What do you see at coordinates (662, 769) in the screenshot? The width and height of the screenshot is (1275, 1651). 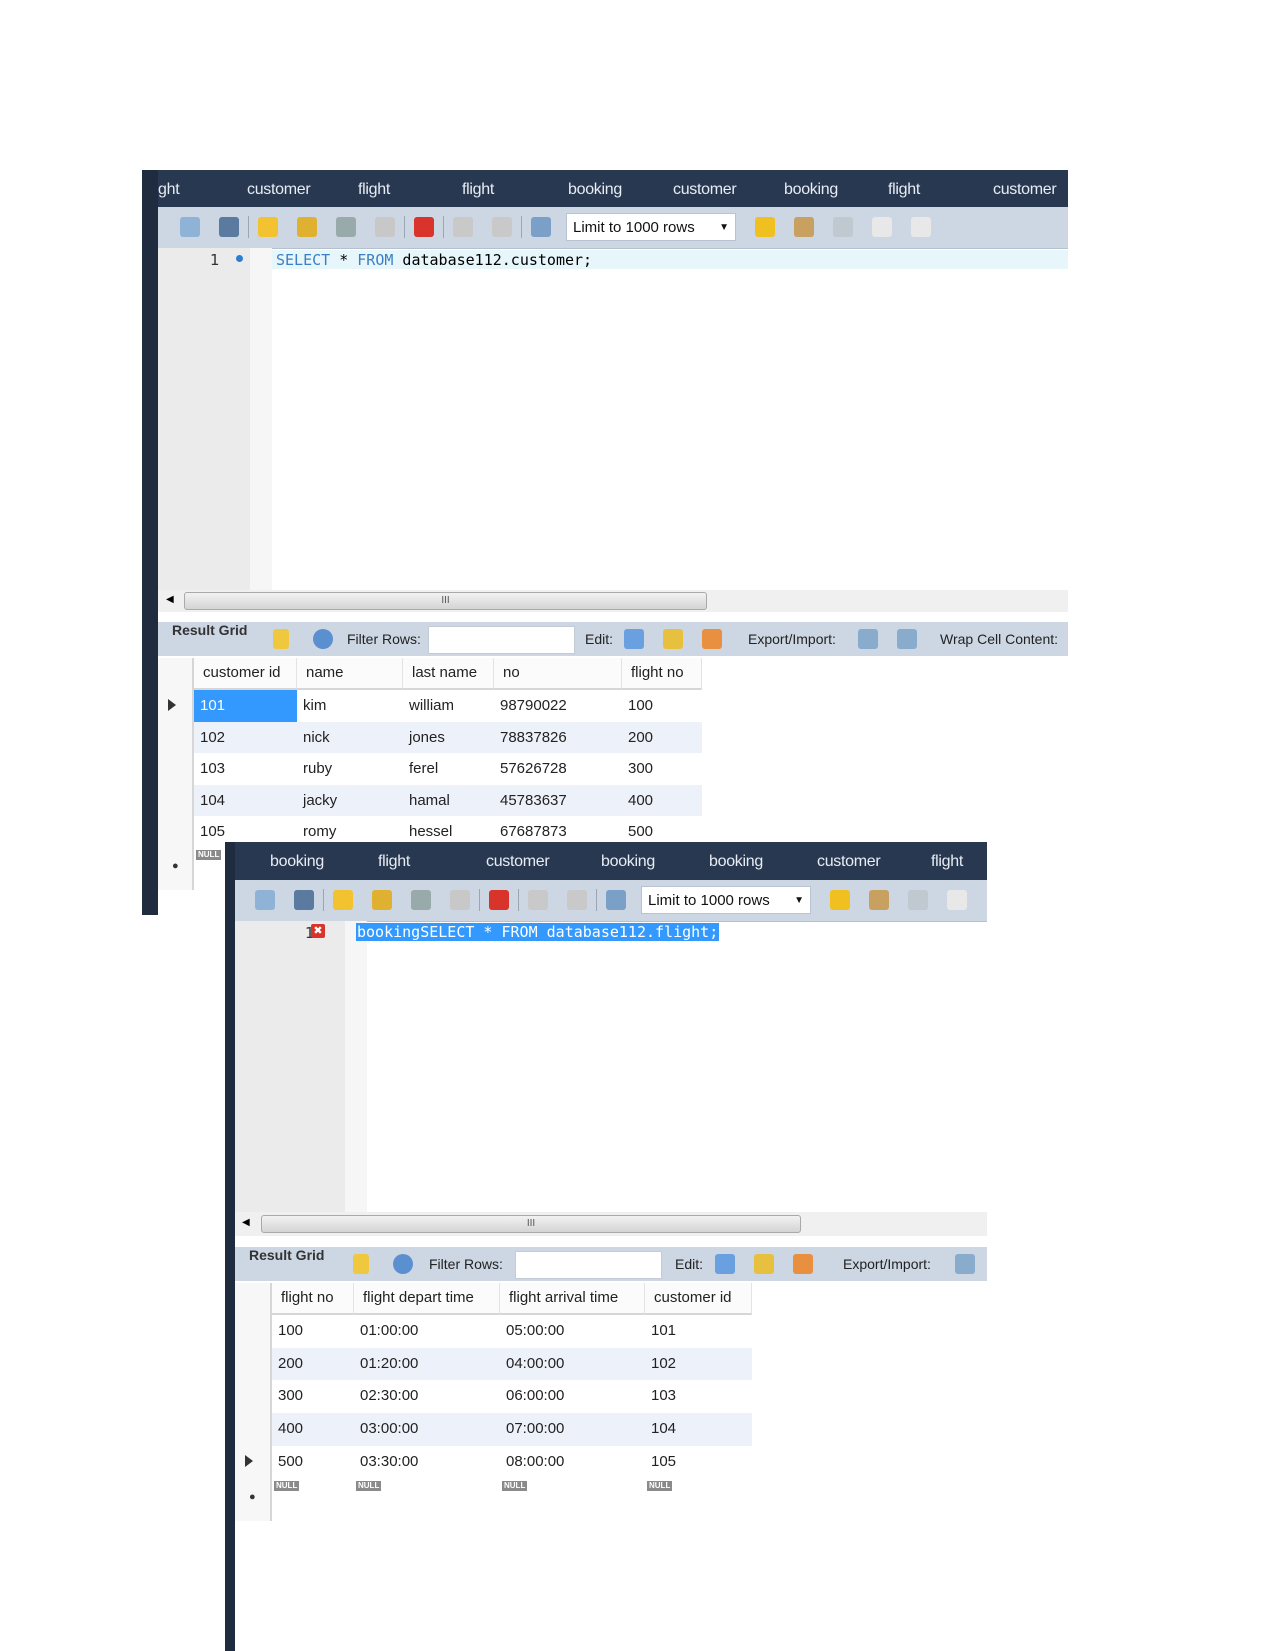 I see `panel1-table-cell: 300` at bounding box center [662, 769].